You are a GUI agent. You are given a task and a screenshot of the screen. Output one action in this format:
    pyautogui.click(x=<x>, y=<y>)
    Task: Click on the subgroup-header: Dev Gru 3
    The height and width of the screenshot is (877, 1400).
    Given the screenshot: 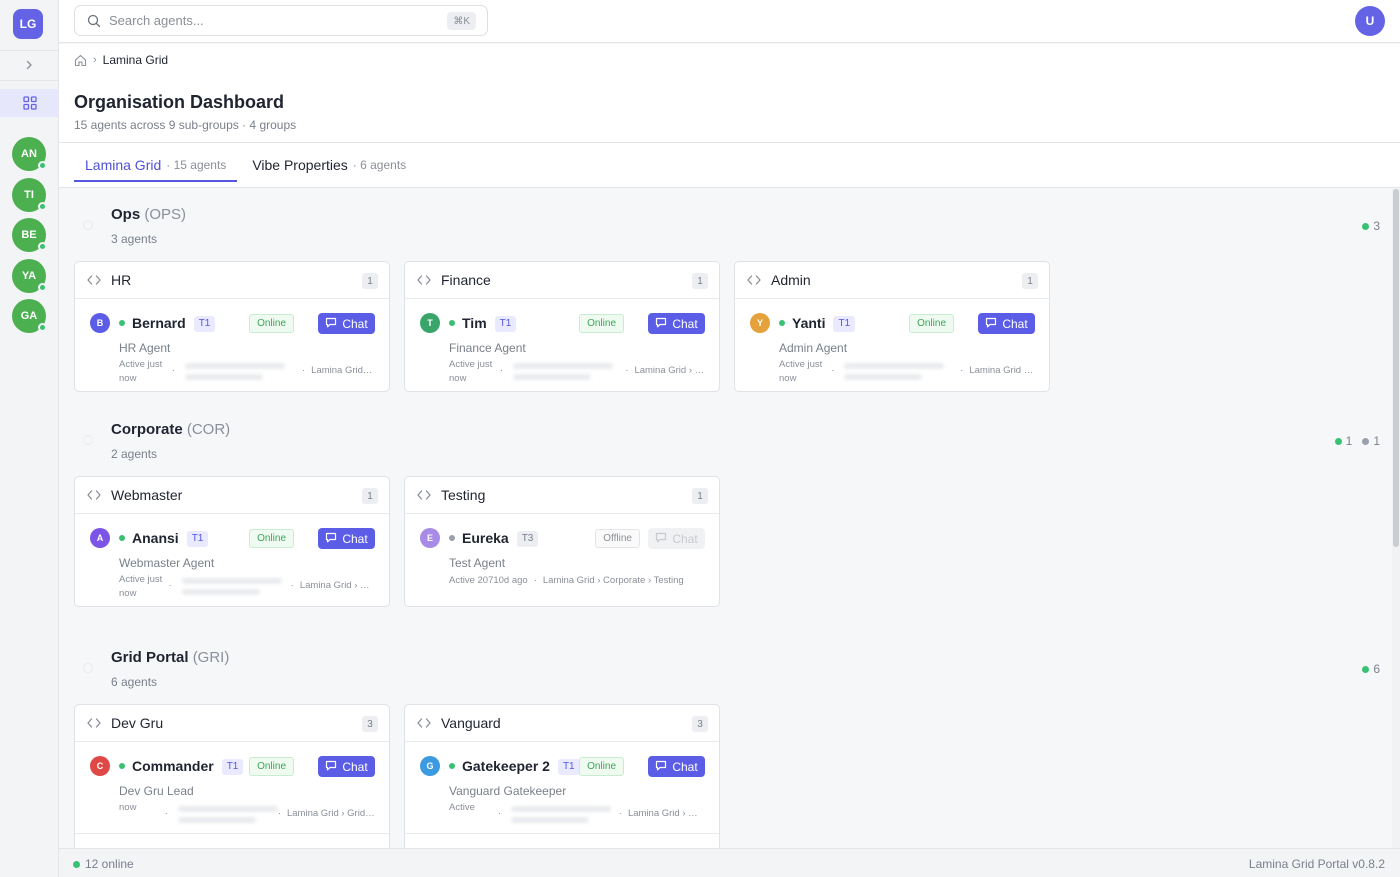 What is the action you would take?
    pyautogui.click(x=232, y=723)
    